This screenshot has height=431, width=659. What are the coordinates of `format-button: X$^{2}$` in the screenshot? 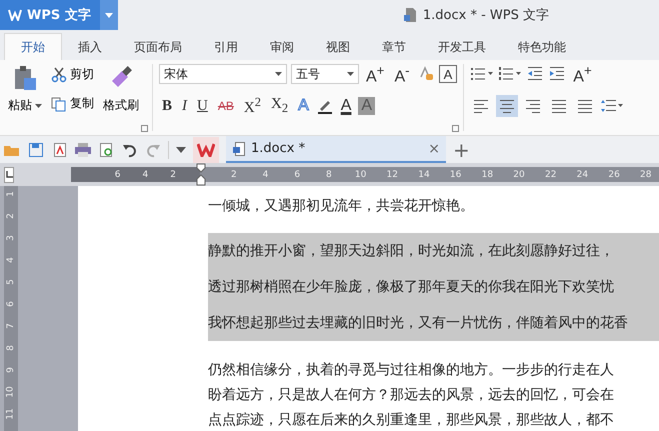 It's located at (252, 106).